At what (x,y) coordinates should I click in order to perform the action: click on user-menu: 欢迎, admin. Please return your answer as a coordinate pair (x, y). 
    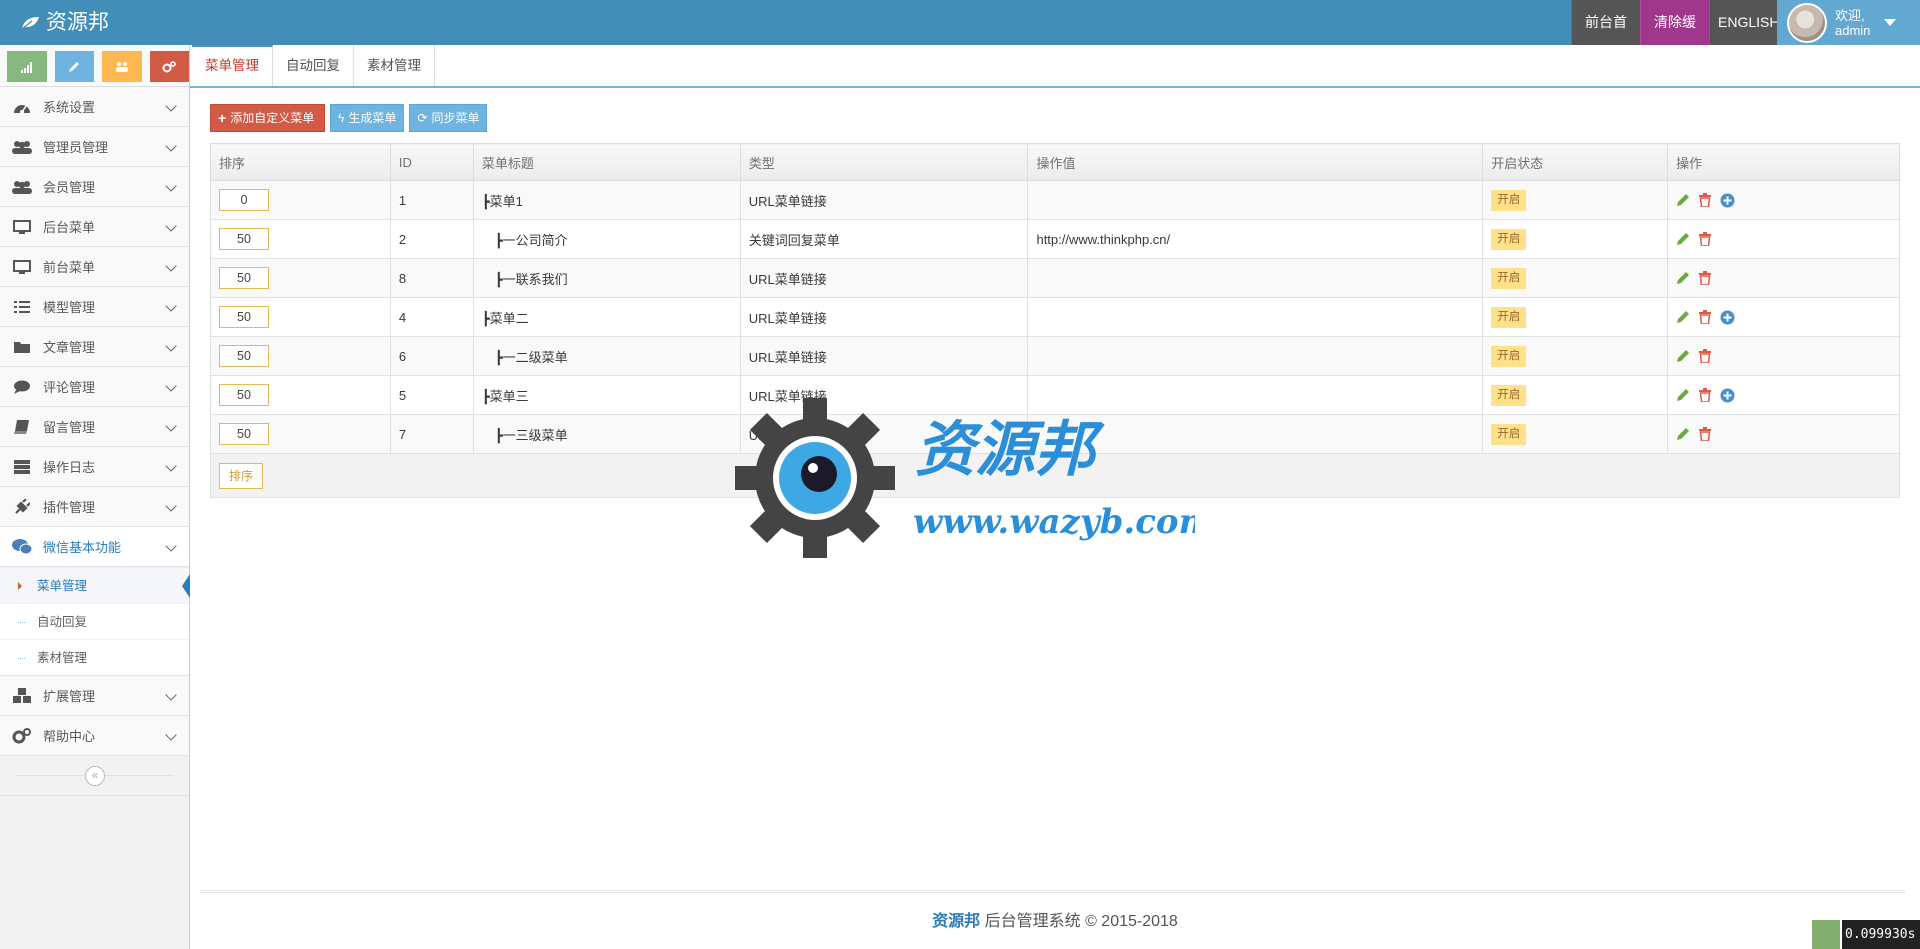
    Looking at the image, I should click on (1848, 22).